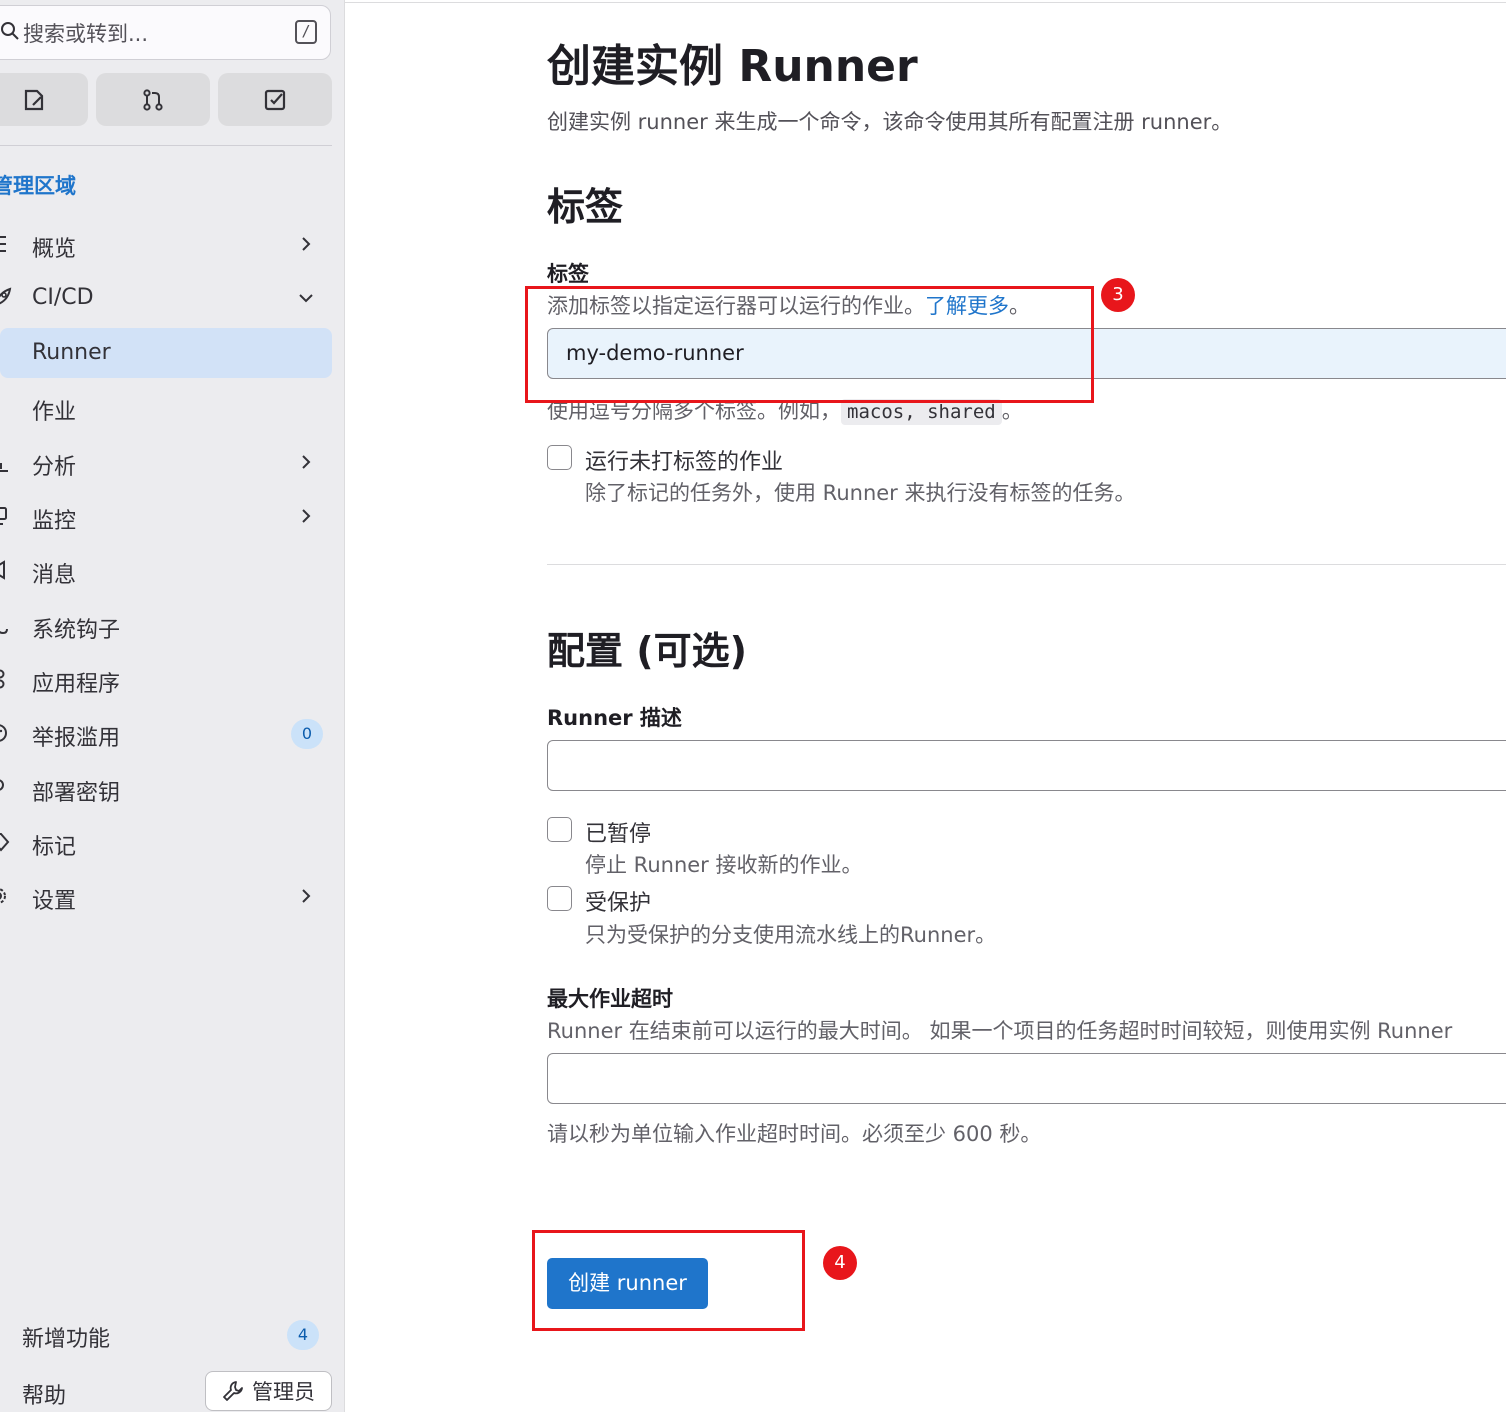  Describe the element at coordinates (684, 462) in the screenshot. I see `run-untagged-label: 运行未打标签的作业` at that location.